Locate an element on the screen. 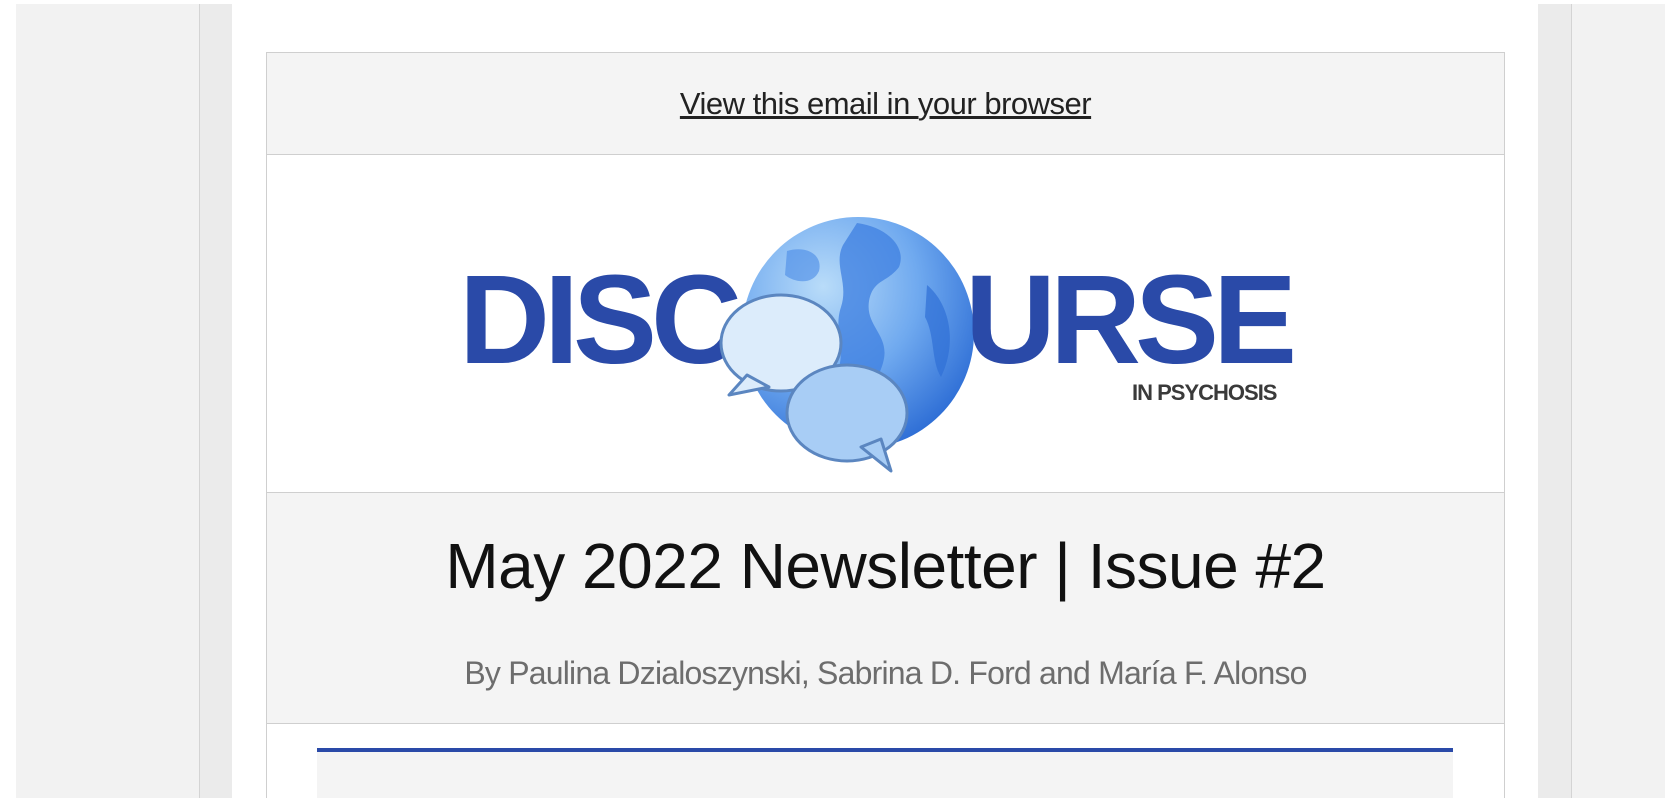 The width and height of the screenshot is (1665, 798). logo-word-right: URSE is located at coordinates (1129, 319).